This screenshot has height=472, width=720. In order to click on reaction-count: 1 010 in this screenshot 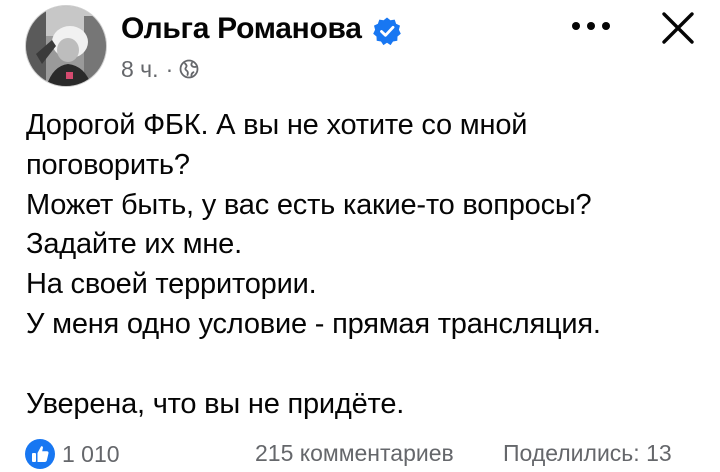, I will do `click(91, 453)`.